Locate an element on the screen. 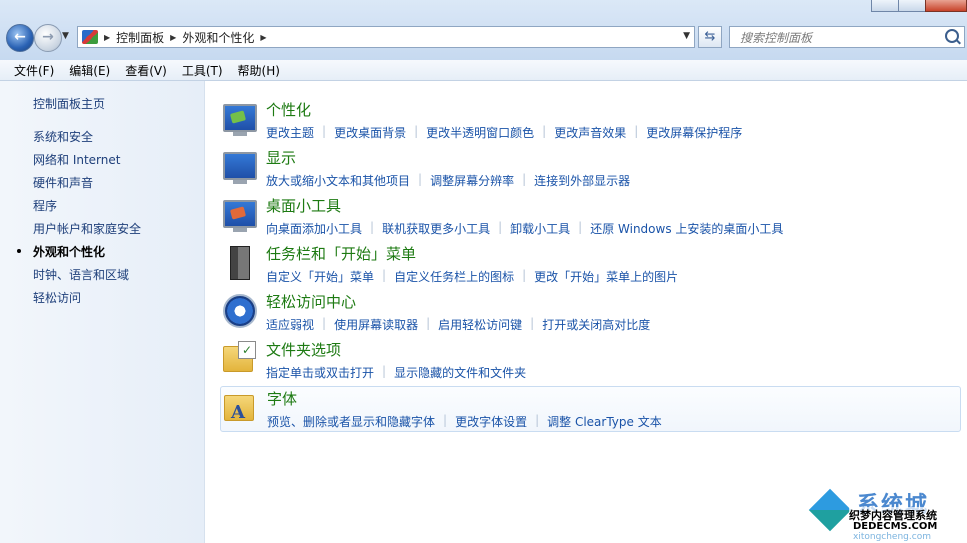  minimize-button is located at coordinates (885, 6).